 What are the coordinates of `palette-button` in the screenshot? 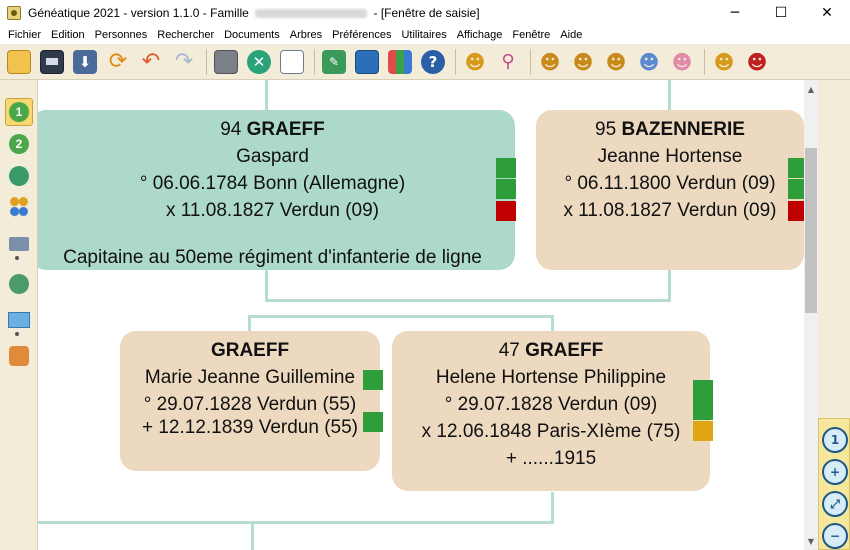 It's located at (400, 62).